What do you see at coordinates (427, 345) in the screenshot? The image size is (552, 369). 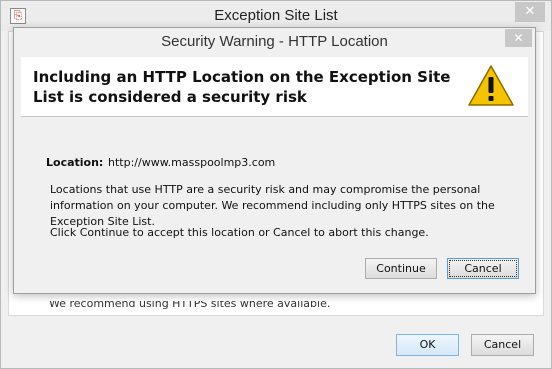 I see `ok-button: OK` at bounding box center [427, 345].